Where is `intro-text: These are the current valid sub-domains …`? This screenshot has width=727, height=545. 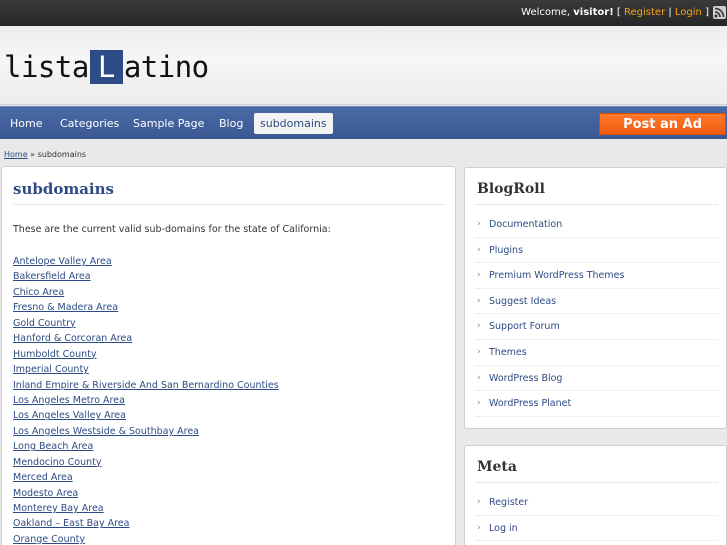
intro-text: These are the current valid sub-domains … is located at coordinates (172, 229).